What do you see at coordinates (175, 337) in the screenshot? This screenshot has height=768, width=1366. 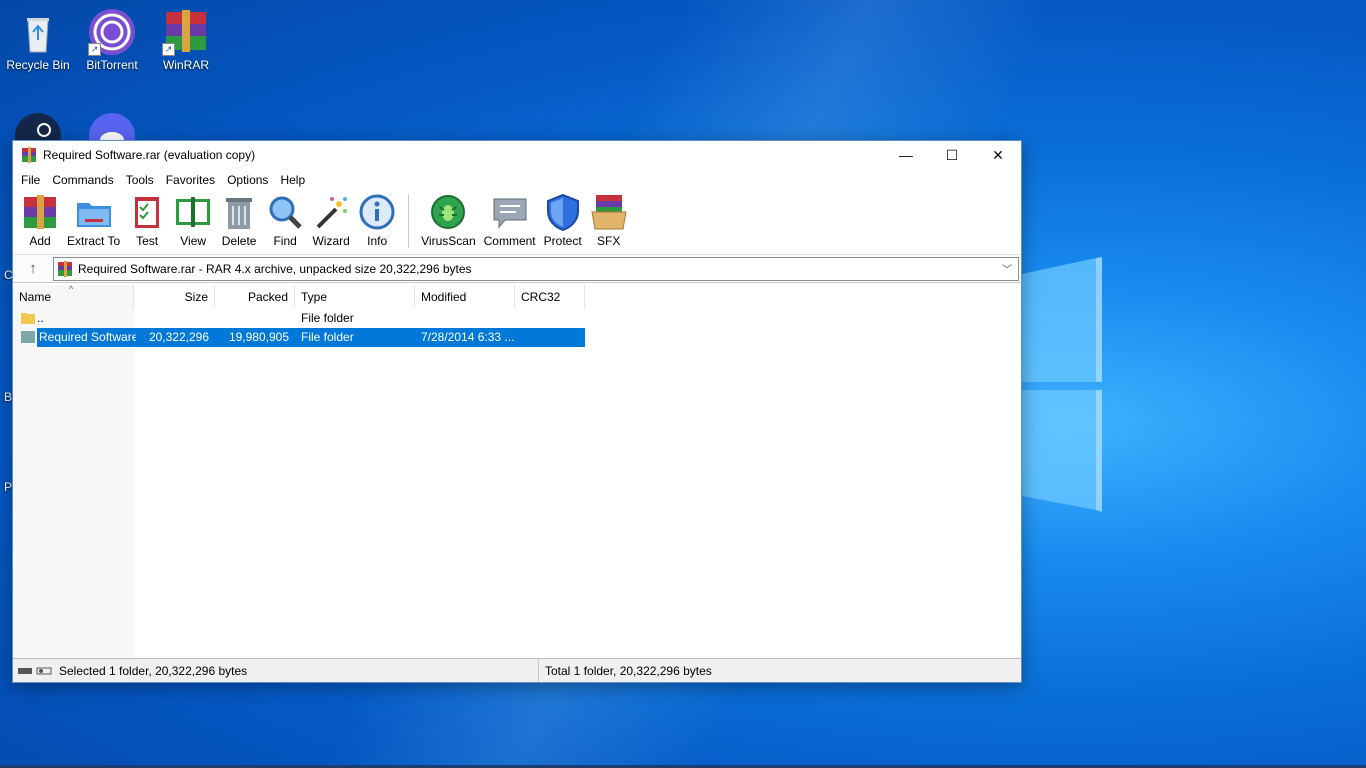 I see `file-size: 20,322,296` at bounding box center [175, 337].